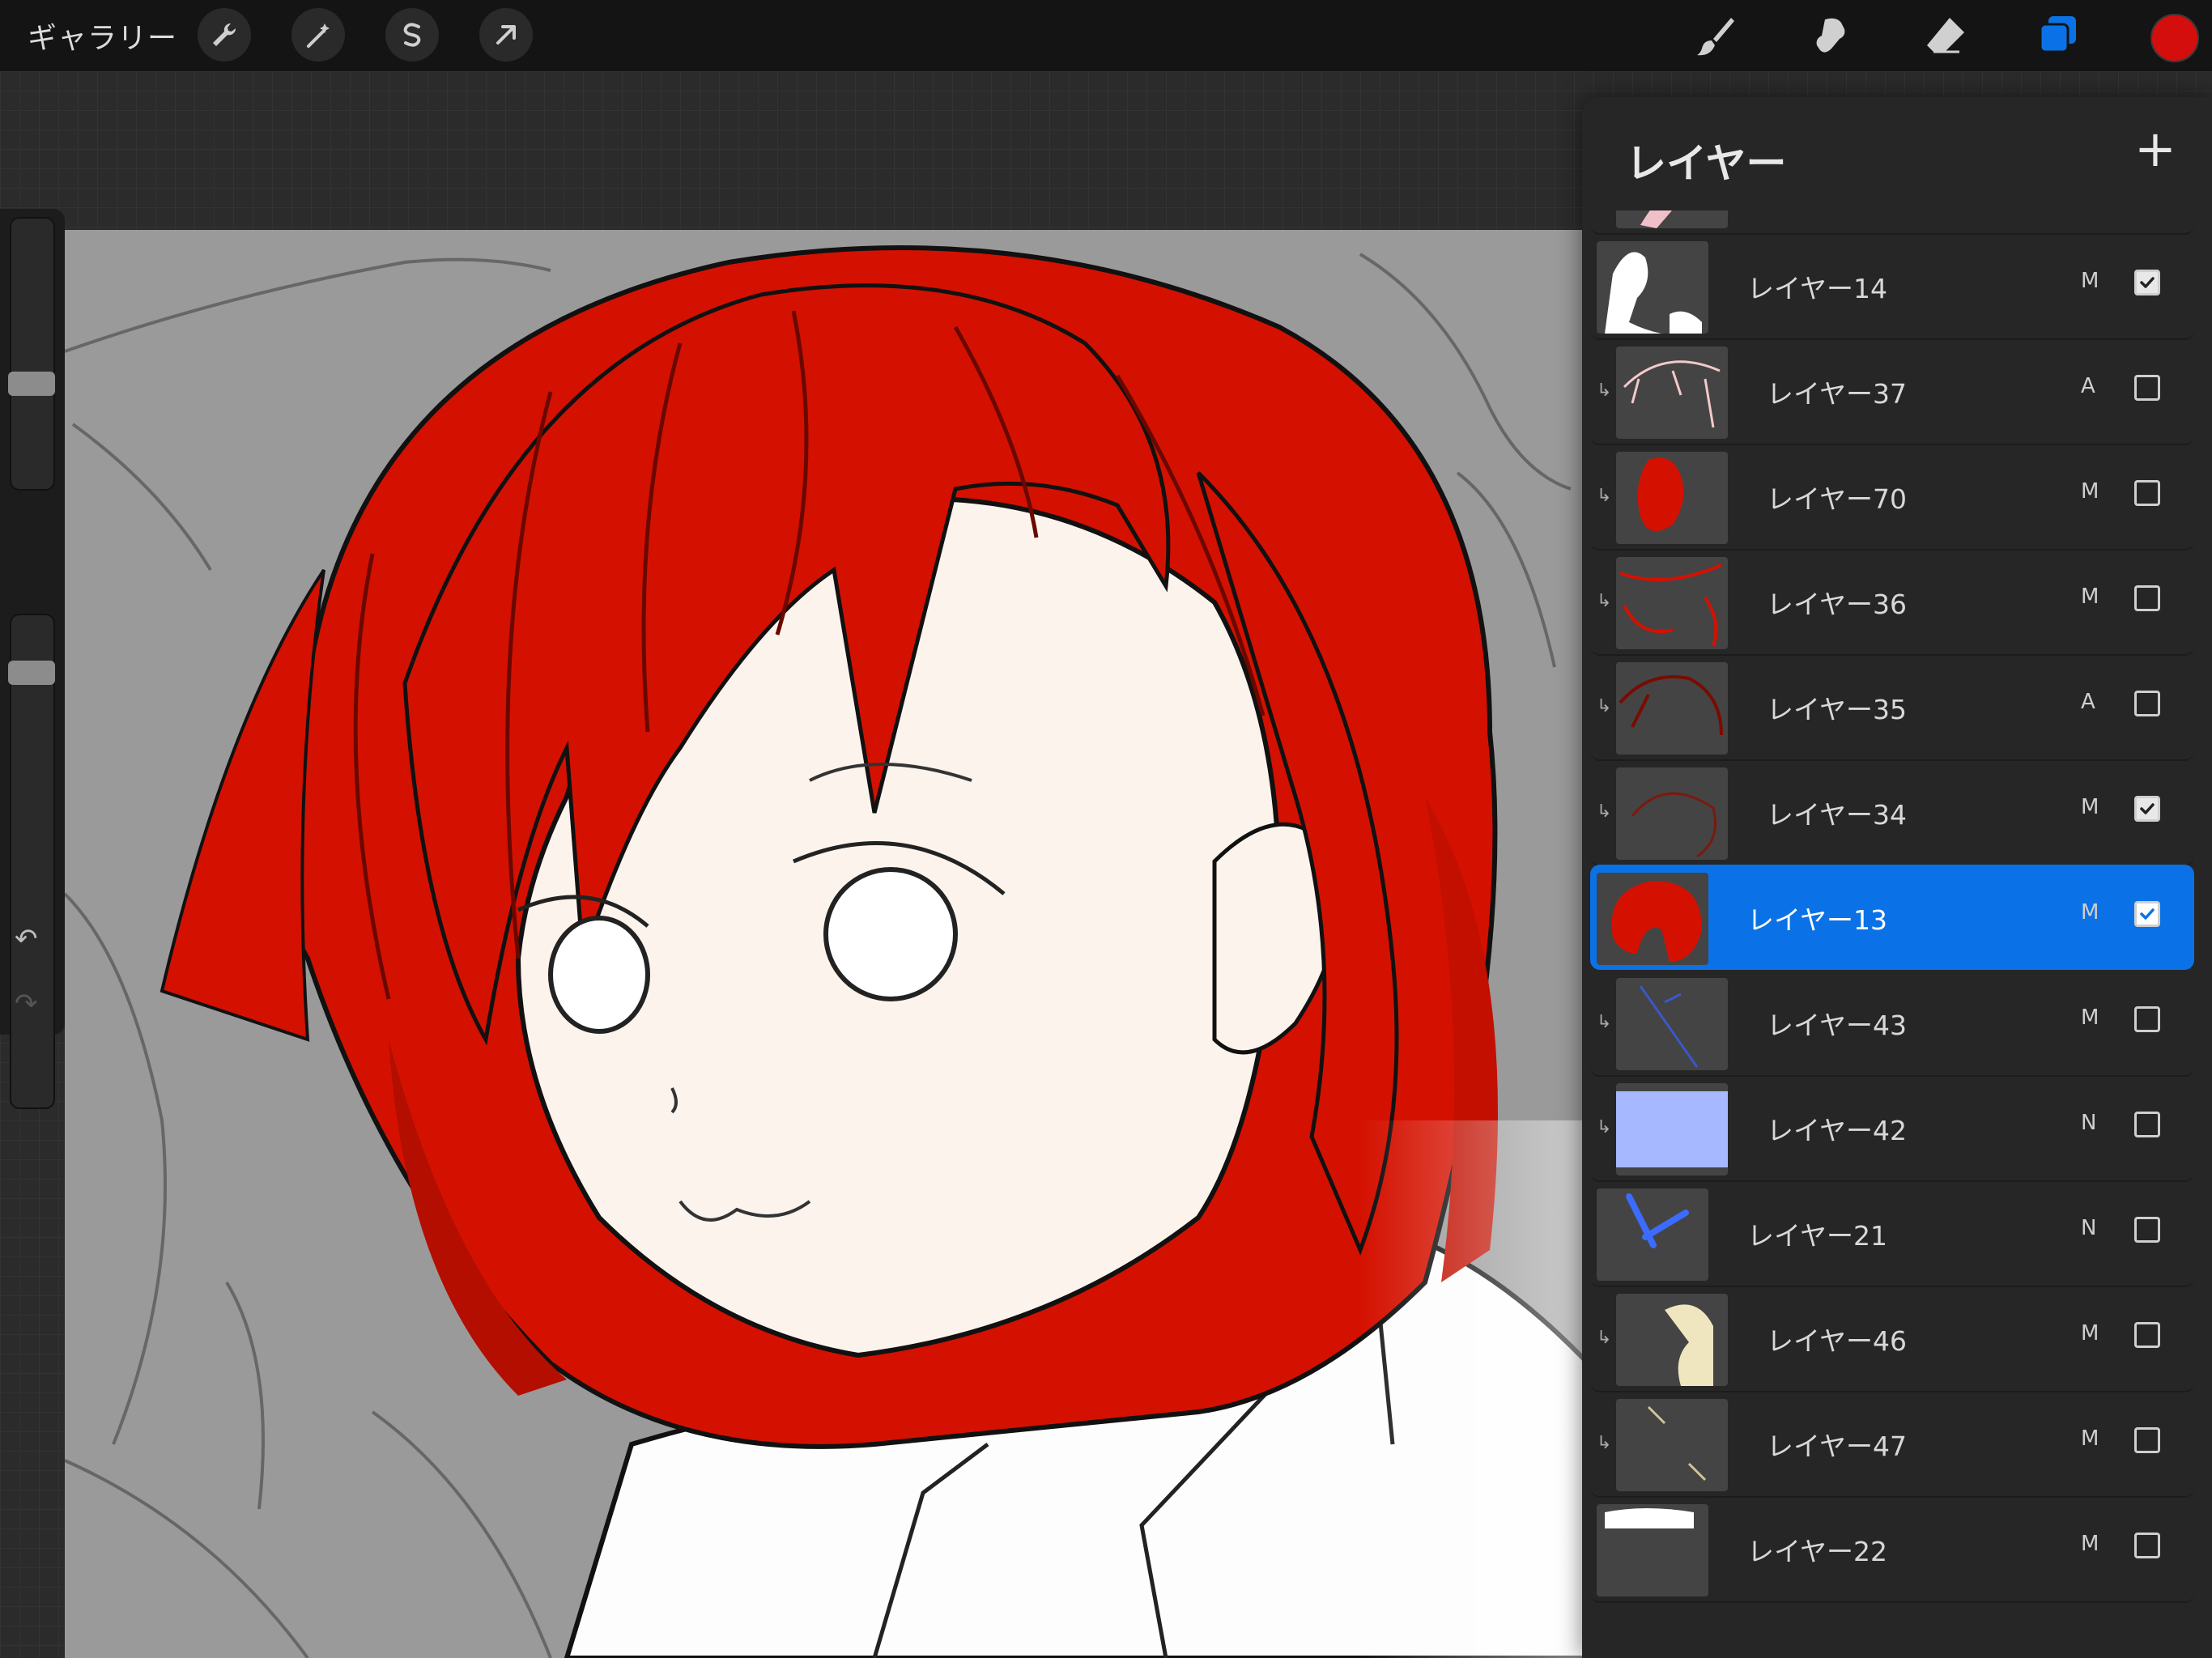  I want to click on layers-icon, so click(2058, 34).